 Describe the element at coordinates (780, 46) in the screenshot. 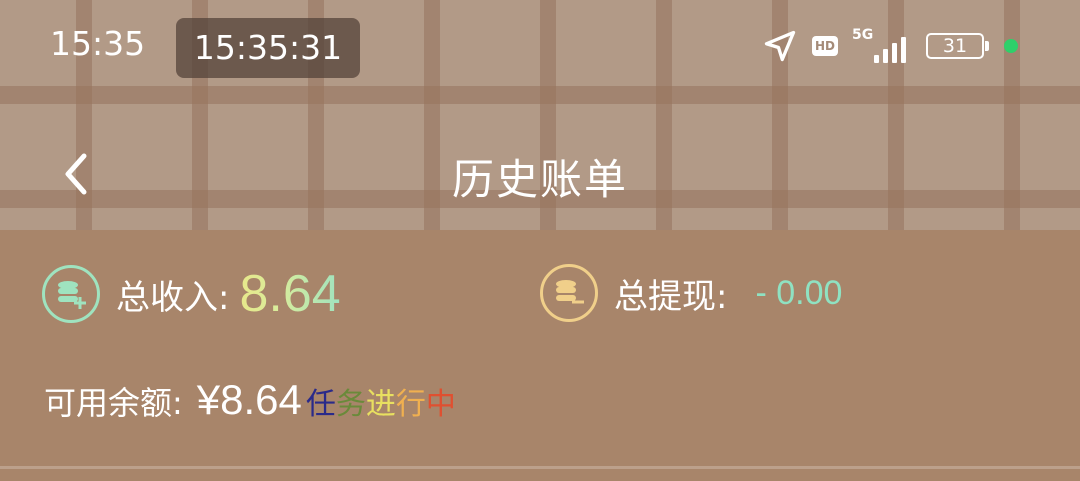

I see `location-arrow-icon` at that location.